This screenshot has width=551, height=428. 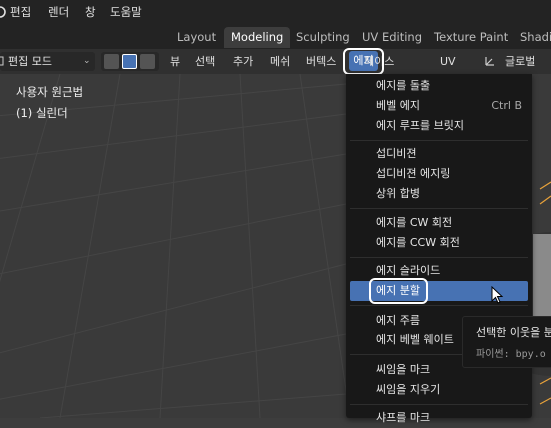 I want to click on mode-selector: 편집 모드 ⌄, so click(x=47, y=61).